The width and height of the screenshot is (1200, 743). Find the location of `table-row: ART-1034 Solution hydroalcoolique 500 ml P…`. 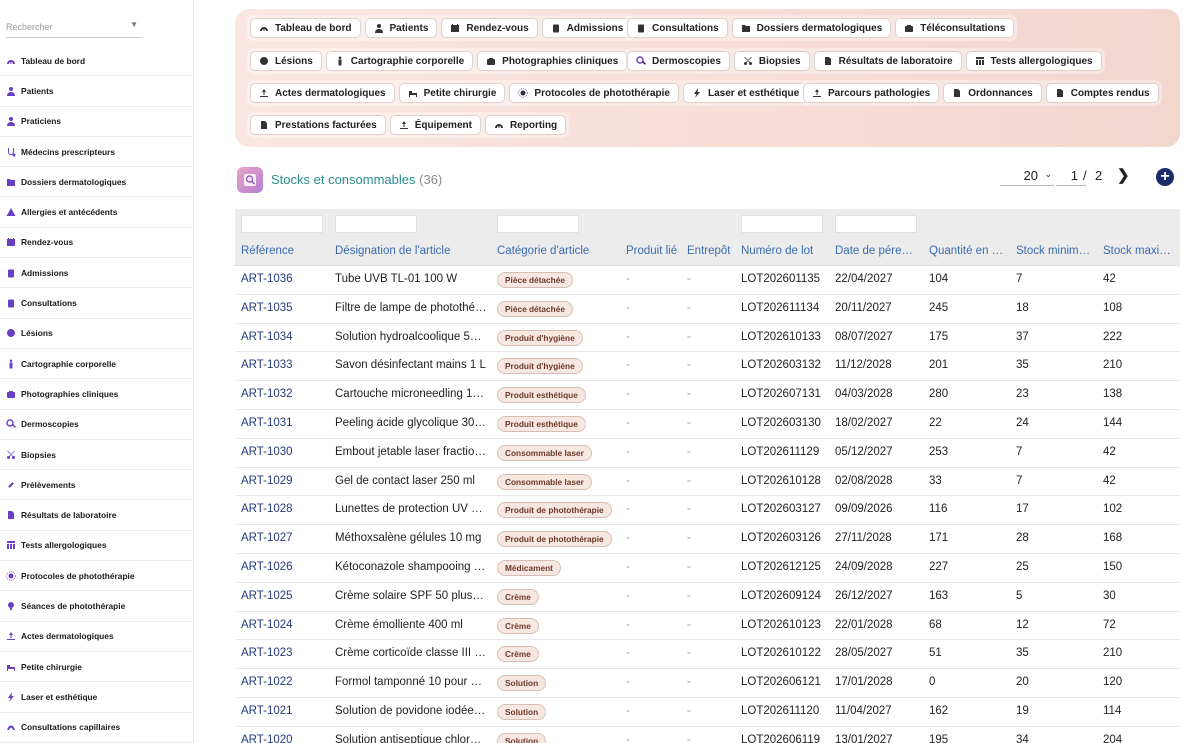

table-row: ART-1034 Solution hydroalcoolique 500 ml P… is located at coordinates (707, 338).